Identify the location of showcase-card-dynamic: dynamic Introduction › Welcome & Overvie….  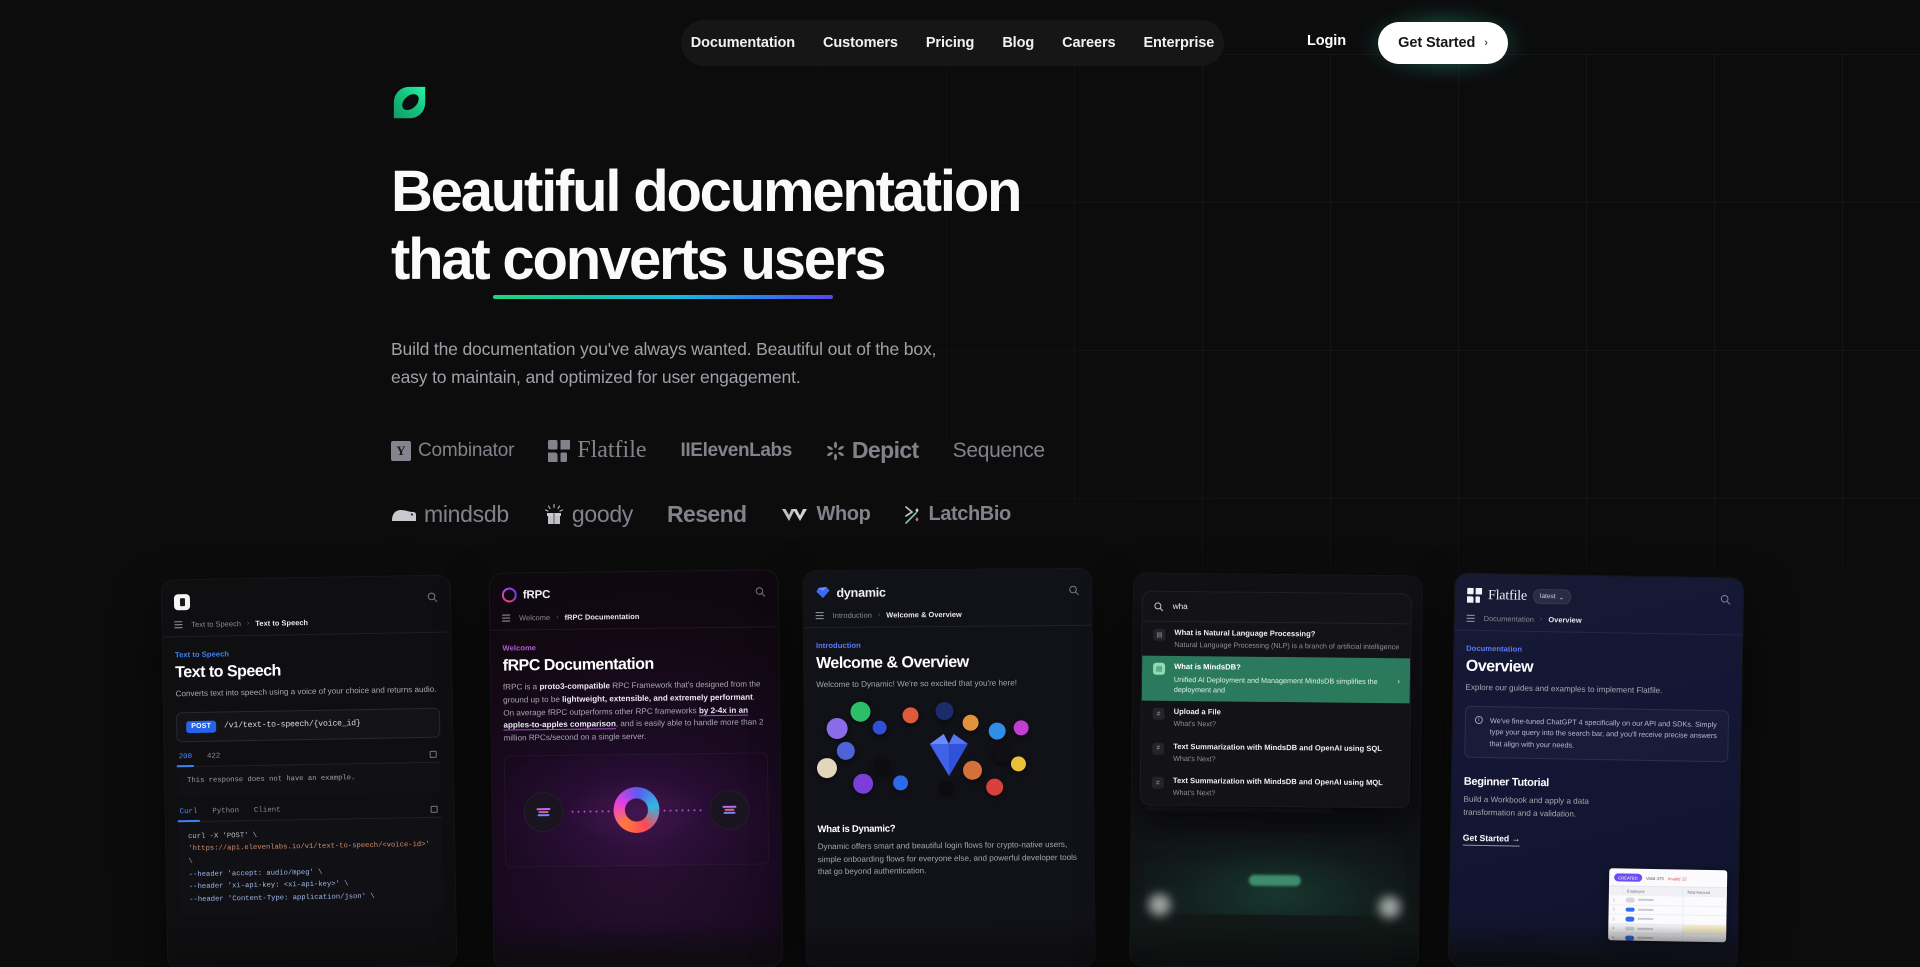
(949, 767).